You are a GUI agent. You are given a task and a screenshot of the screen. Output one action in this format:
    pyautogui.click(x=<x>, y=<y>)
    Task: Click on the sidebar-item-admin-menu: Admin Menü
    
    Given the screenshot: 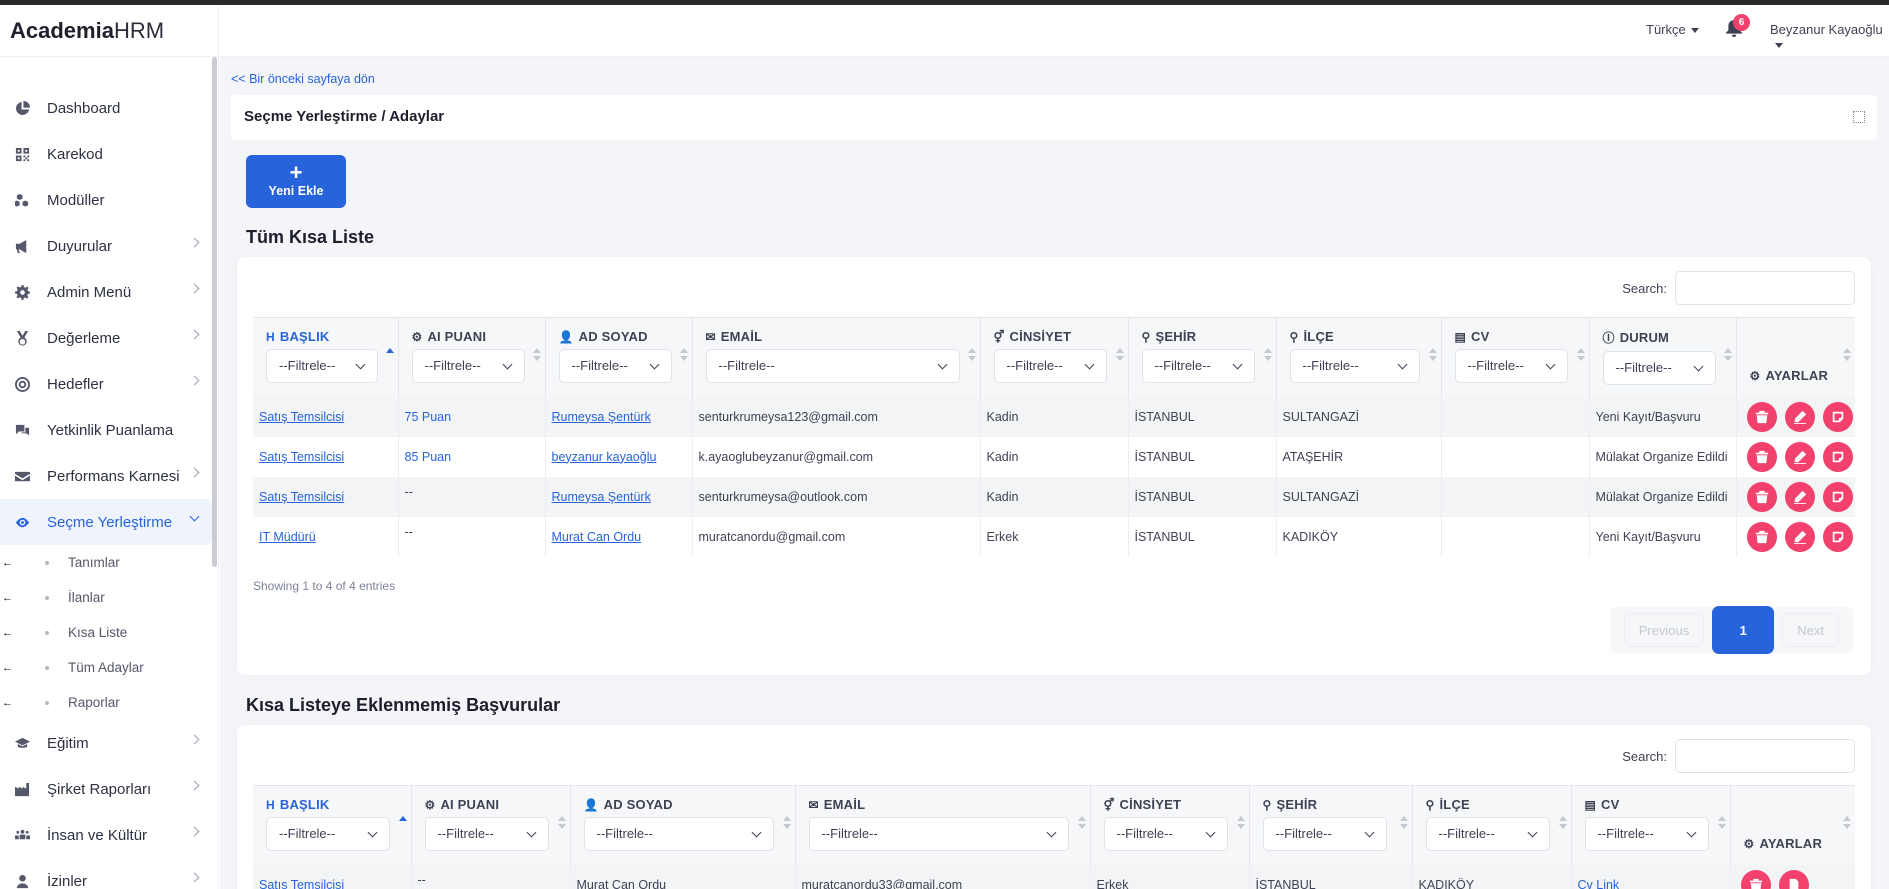 What is the action you would take?
    pyautogui.click(x=106, y=292)
    